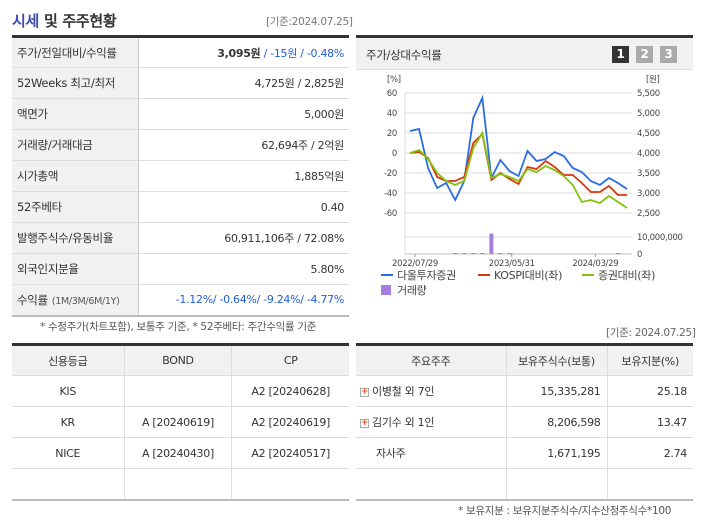  What do you see at coordinates (524, 360) in the screenshot?
I see `header-row: 주요주주 보유주식수(보통) 보유지분(%)` at bounding box center [524, 360].